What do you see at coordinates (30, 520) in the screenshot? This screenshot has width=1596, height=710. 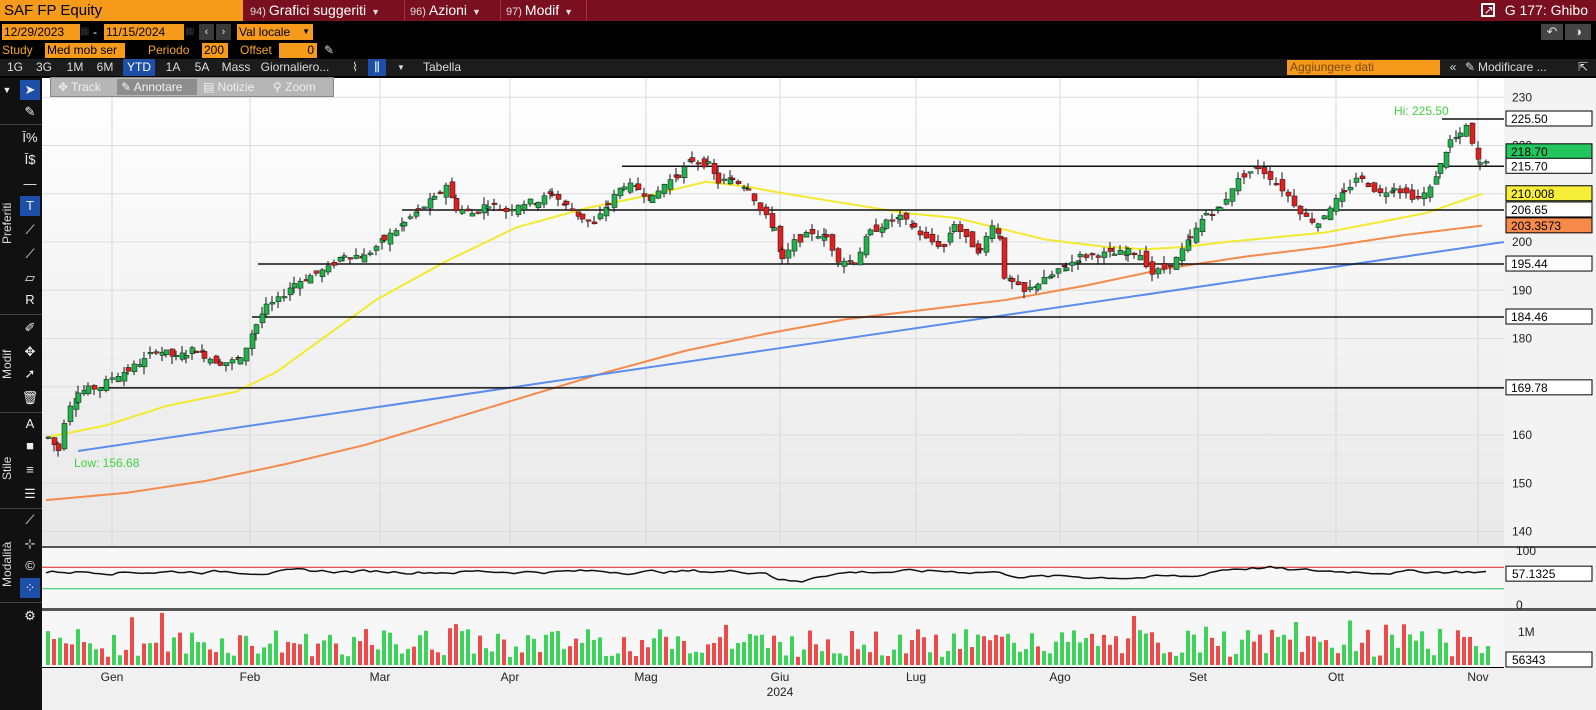 I see `eraser-icon: ⟋` at bounding box center [30, 520].